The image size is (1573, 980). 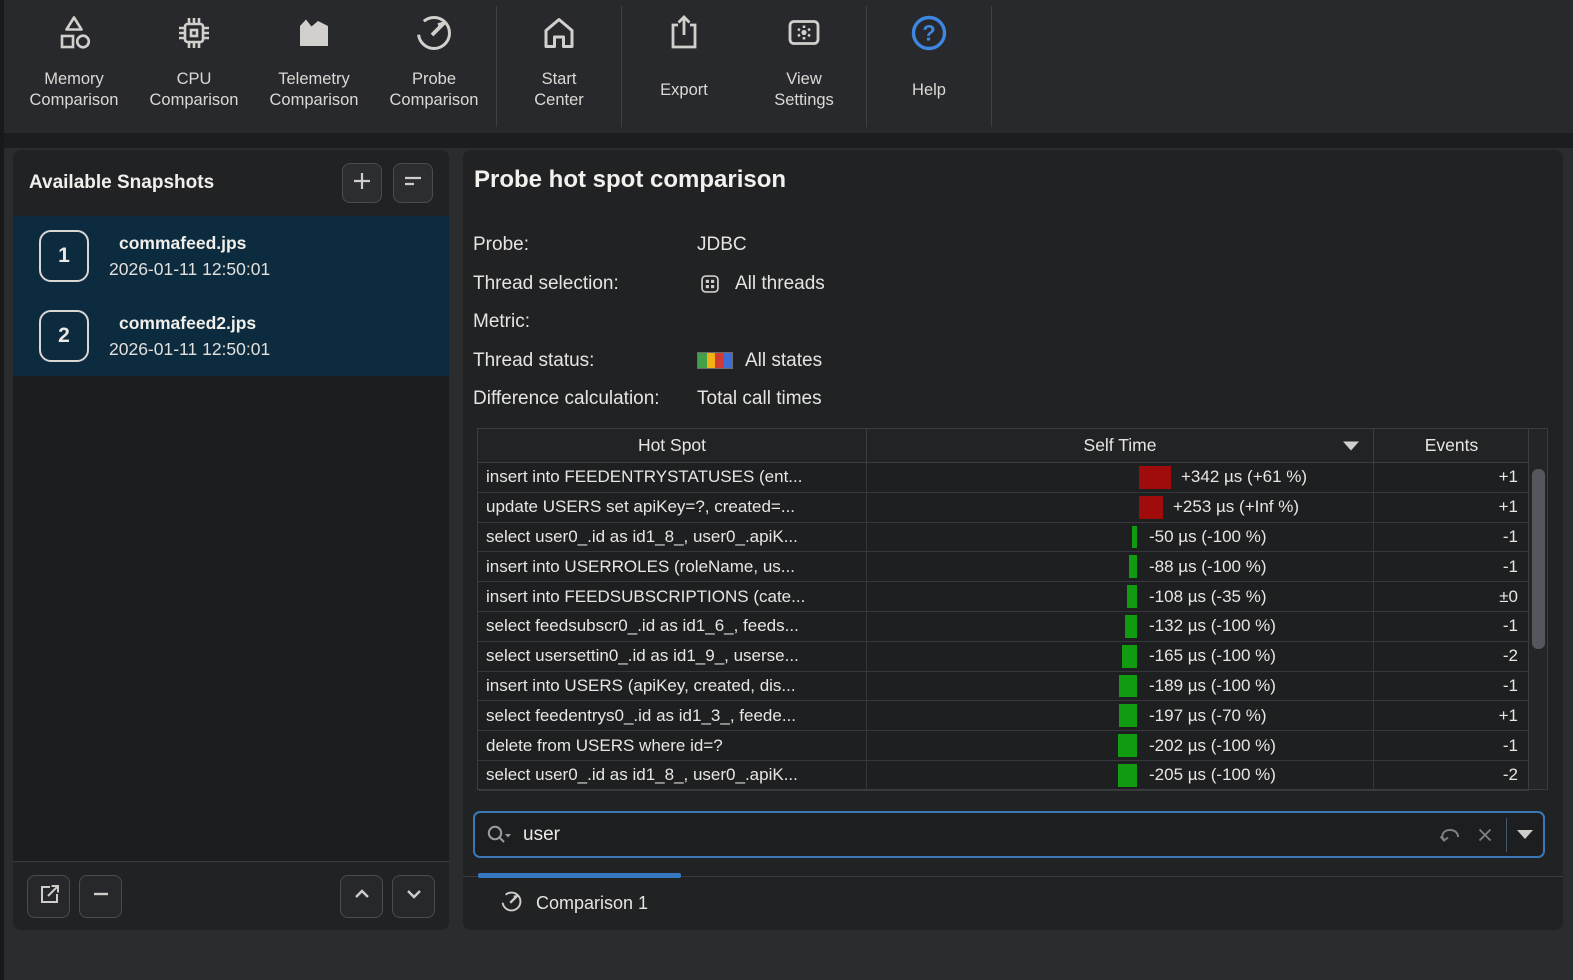 What do you see at coordinates (1120, 716) in the screenshot?
I see `self-time-cell: -197 µs (-70 %)` at bounding box center [1120, 716].